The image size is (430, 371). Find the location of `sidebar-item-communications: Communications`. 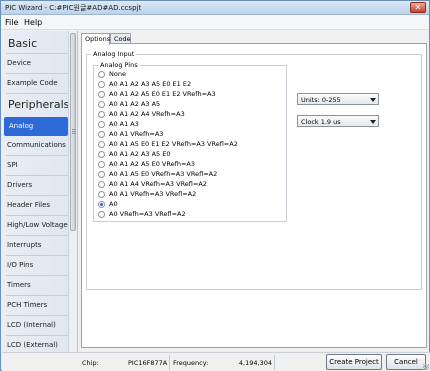

sidebar-item-communications: Communications is located at coordinates (35, 145).